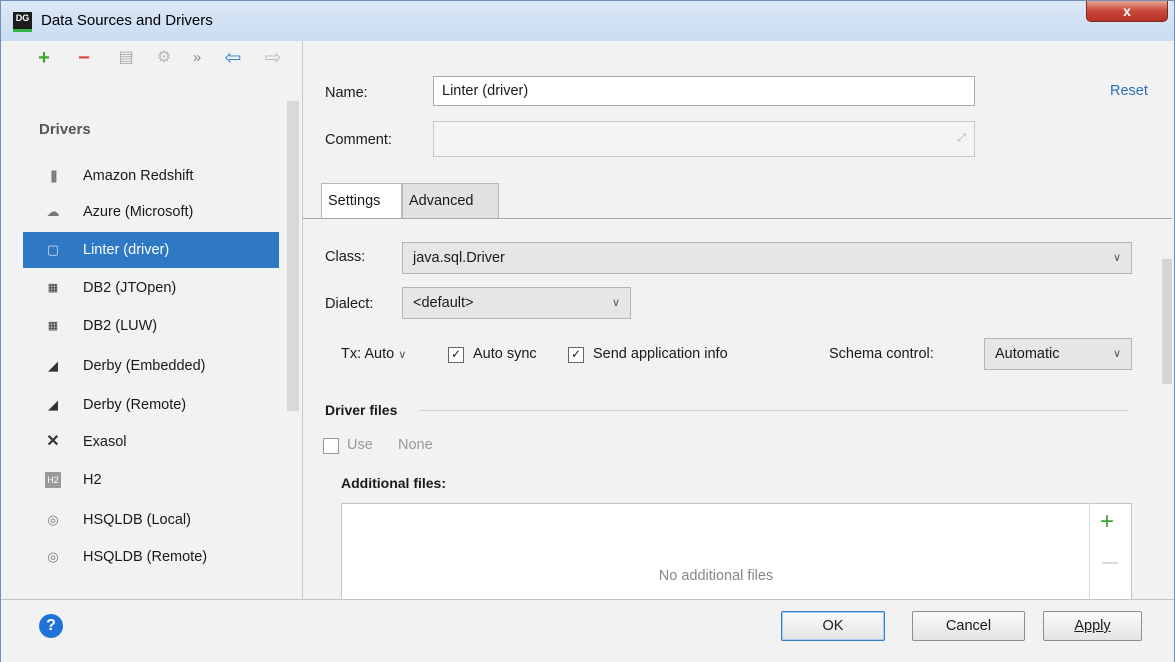  I want to click on remove-file-icon: —, so click(1110, 563).